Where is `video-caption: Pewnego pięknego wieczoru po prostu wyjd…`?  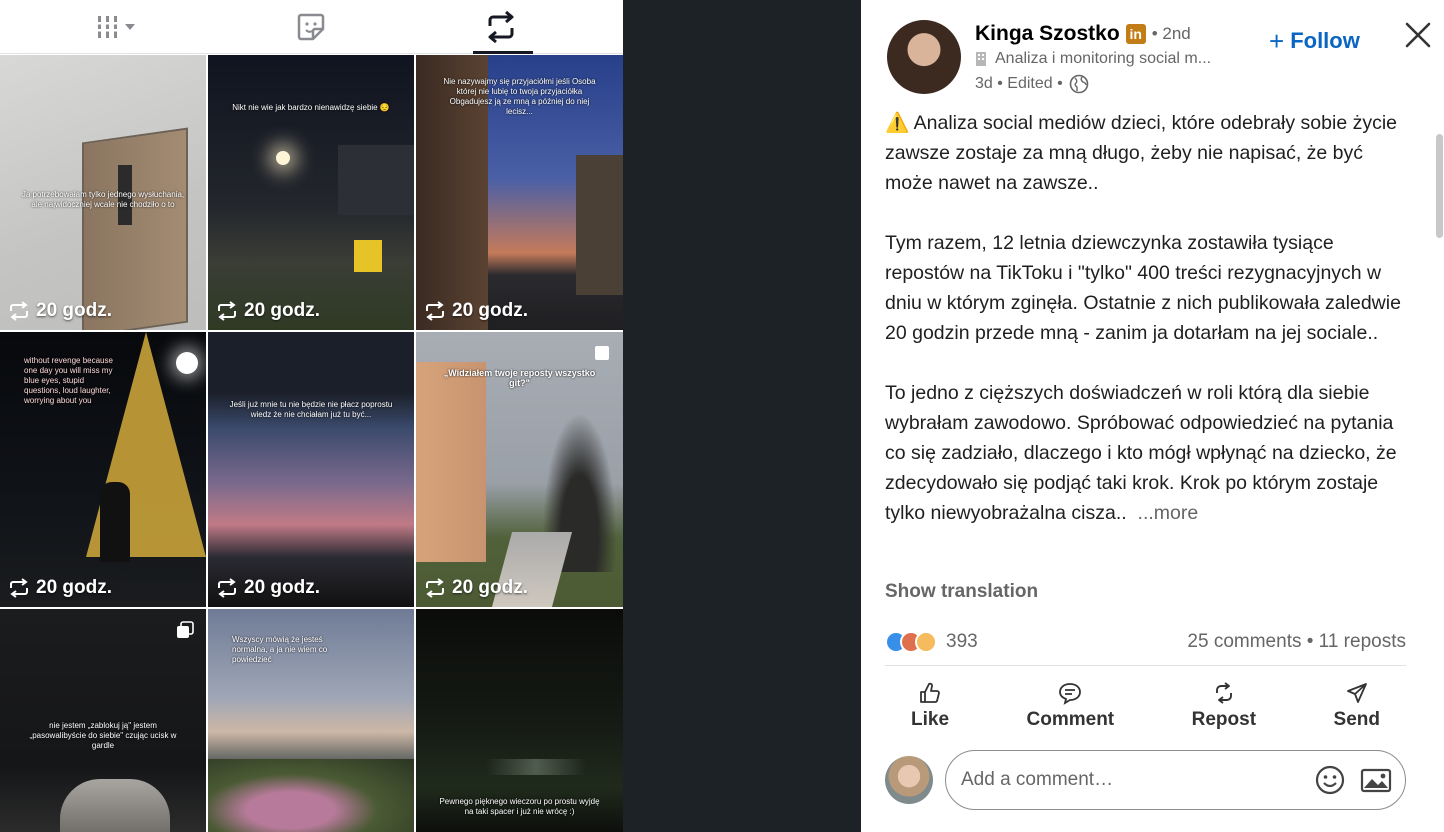
video-caption: Pewnego pięknego wieczoru po prostu wyjd… is located at coordinates (519, 806).